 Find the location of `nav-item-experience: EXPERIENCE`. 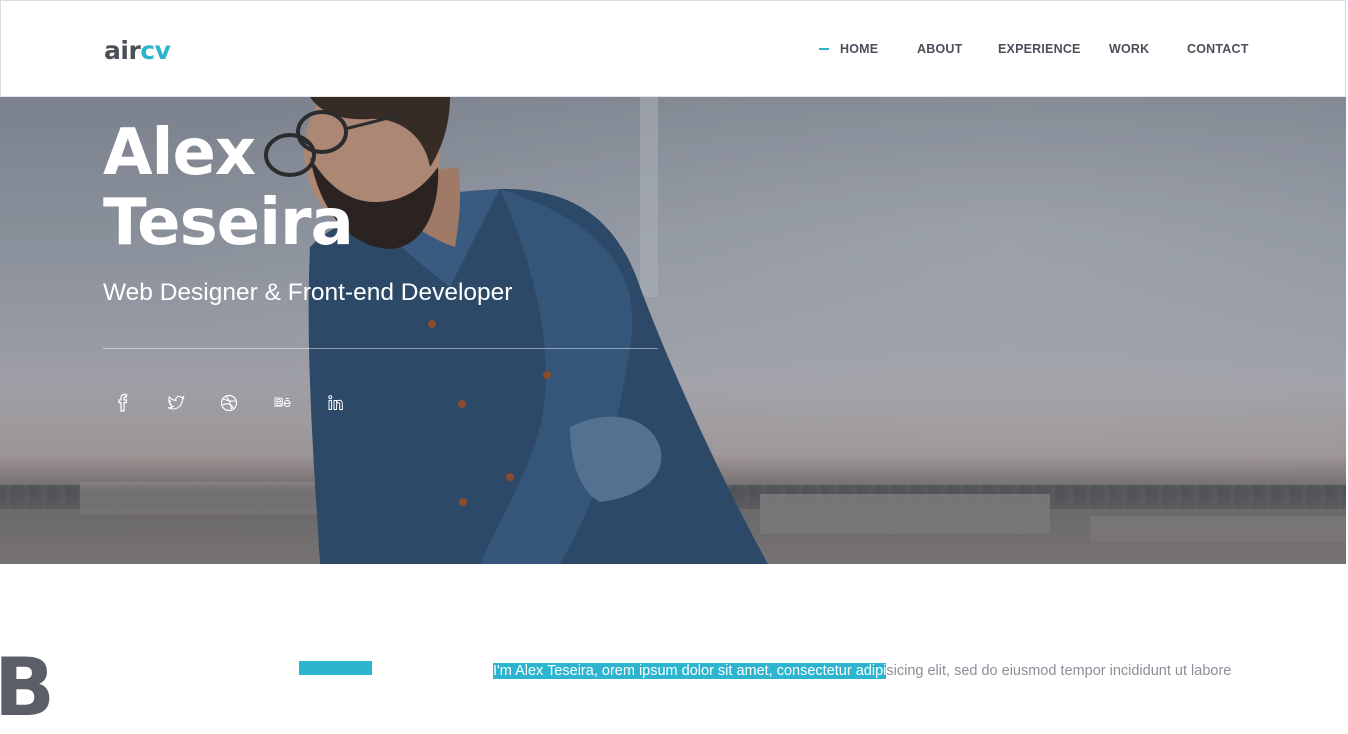

nav-item-experience: EXPERIENCE is located at coordinates (1039, 49).